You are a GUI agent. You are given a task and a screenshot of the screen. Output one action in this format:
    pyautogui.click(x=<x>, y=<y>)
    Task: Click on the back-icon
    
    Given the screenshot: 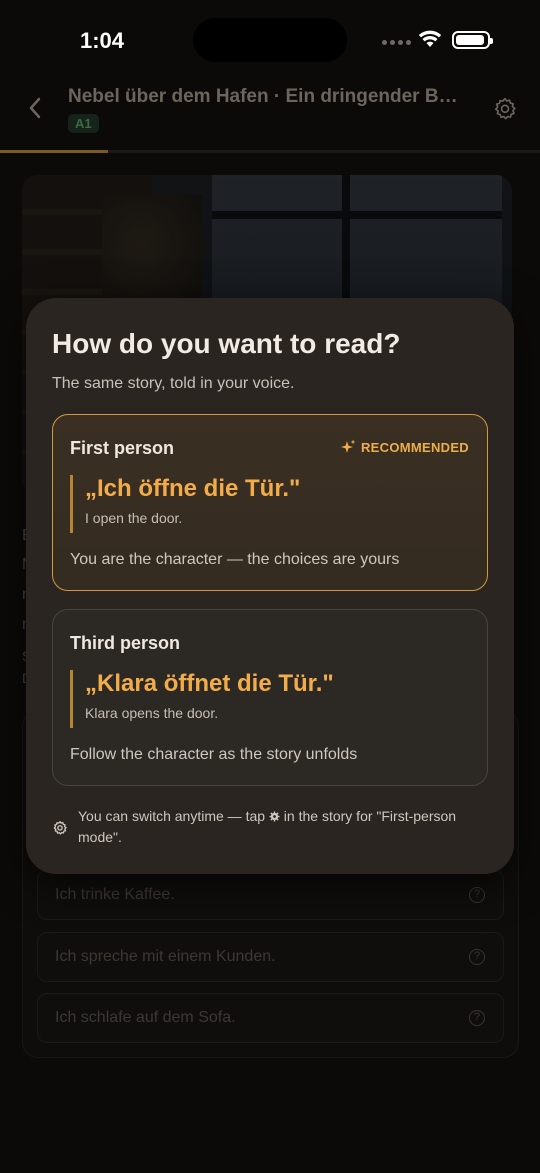 What is the action you would take?
    pyautogui.click(x=36, y=108)
    